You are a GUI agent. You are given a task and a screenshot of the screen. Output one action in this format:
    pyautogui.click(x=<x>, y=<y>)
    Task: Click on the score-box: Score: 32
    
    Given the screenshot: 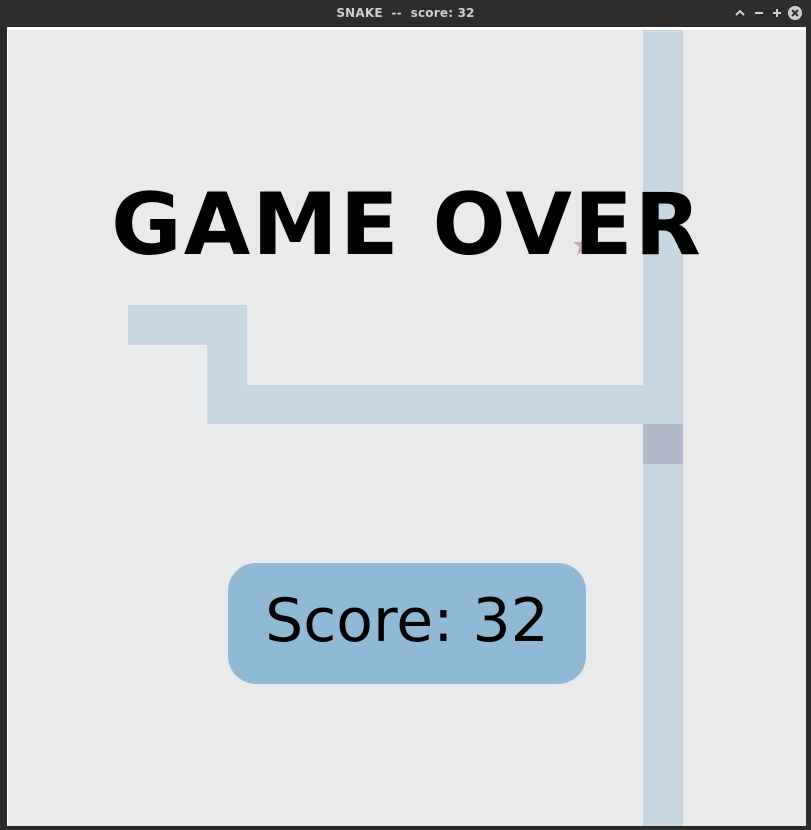 What is the action you would take?
    pyautogui.click(x=407, y=623)
    